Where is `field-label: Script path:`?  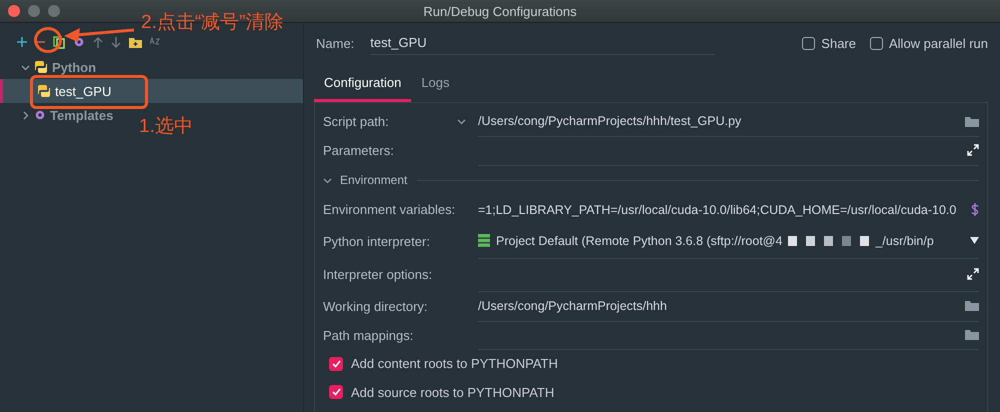
field-label: Script path: is located at coordinates (356, 121).